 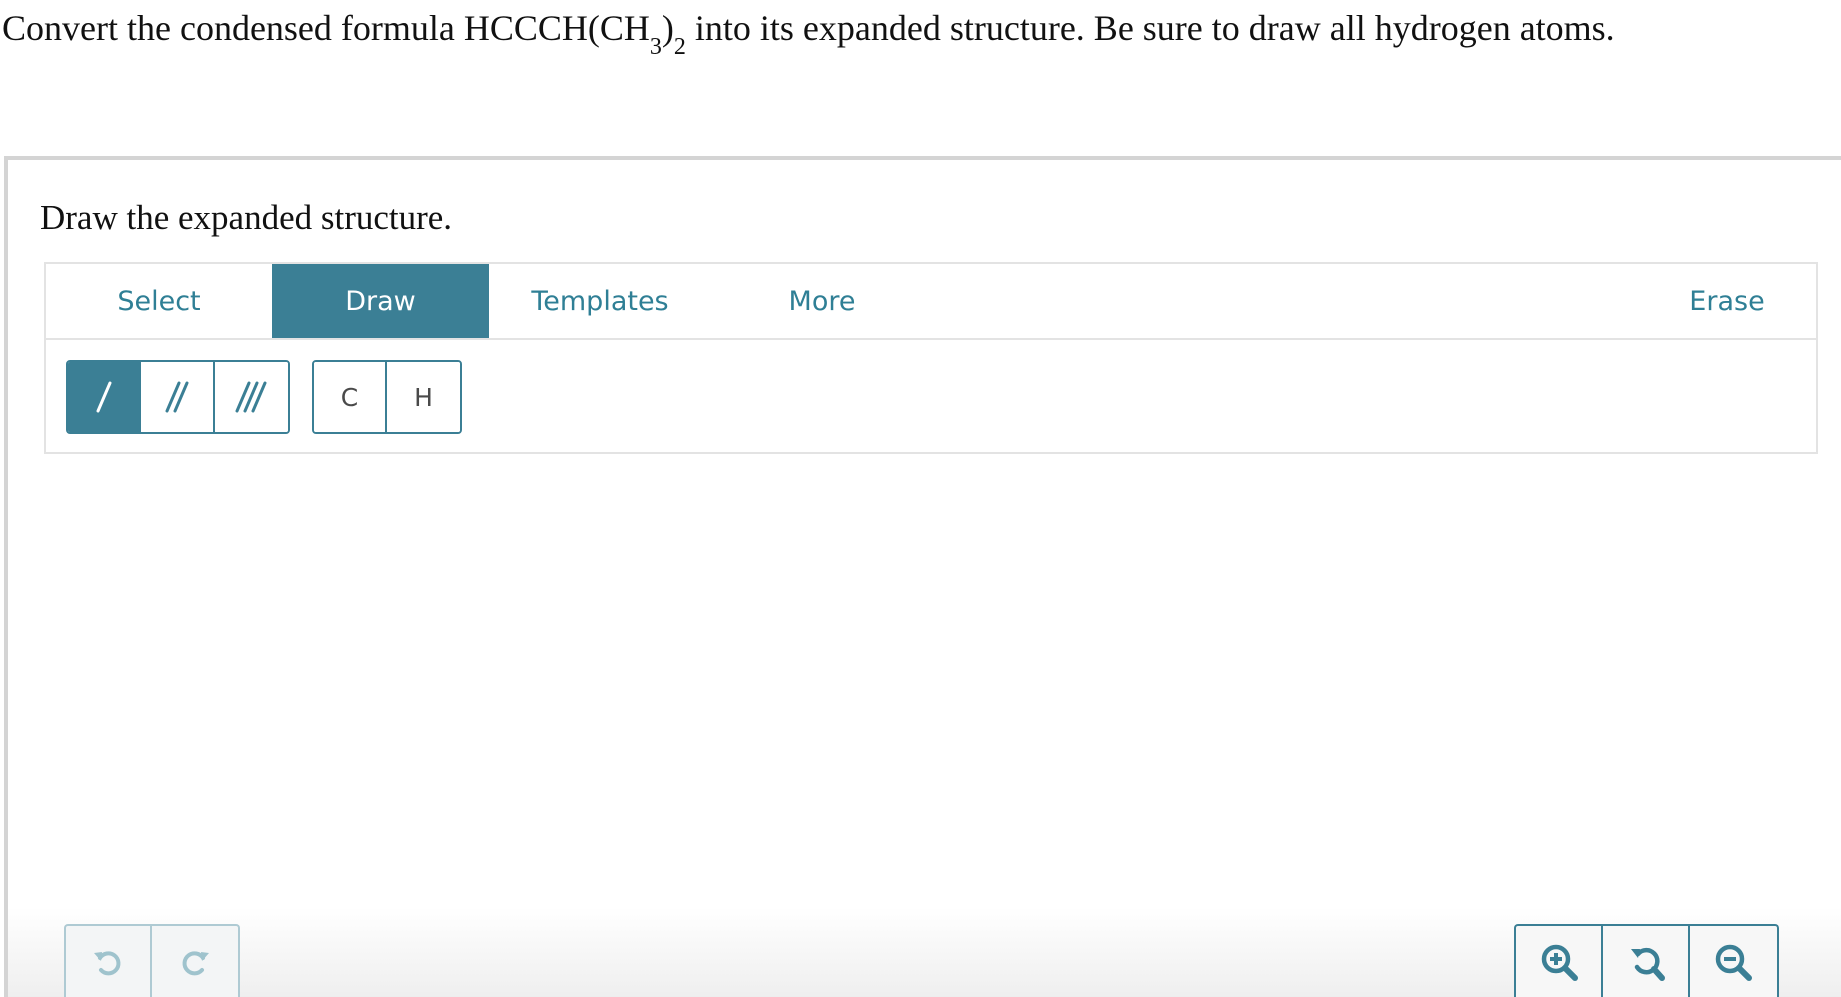 I want to click on zoom-in-icon, so click(x=1559, y=962).